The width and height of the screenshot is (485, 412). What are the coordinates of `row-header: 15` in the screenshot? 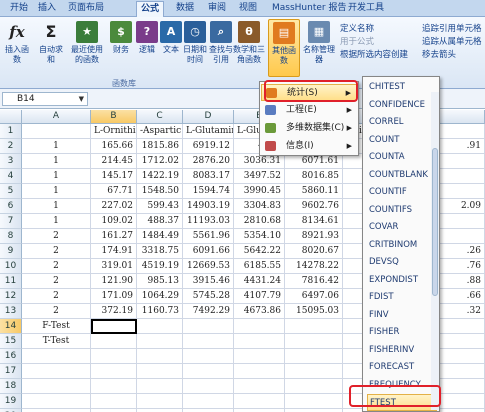 It's located at (11, 341).